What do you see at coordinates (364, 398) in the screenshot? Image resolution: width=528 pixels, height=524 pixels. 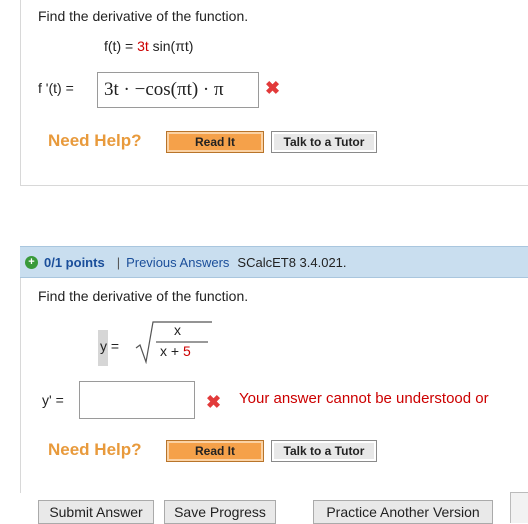 I see `error-message: Your answer cannot be understood or` at bounding box center [364, 398].